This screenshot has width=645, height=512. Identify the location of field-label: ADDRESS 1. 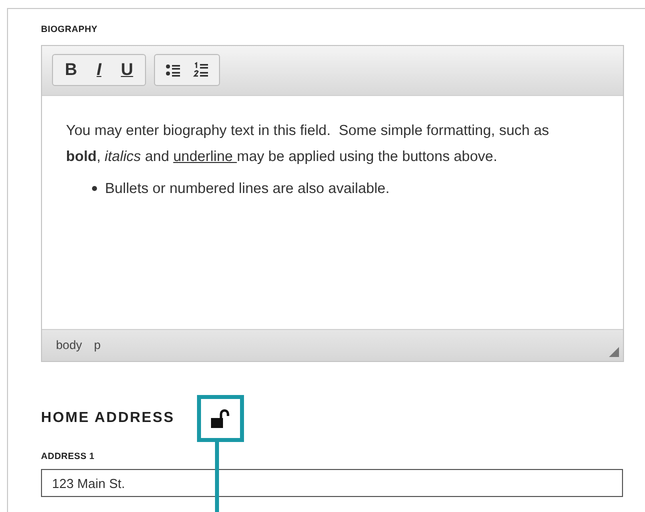
(68, 456).